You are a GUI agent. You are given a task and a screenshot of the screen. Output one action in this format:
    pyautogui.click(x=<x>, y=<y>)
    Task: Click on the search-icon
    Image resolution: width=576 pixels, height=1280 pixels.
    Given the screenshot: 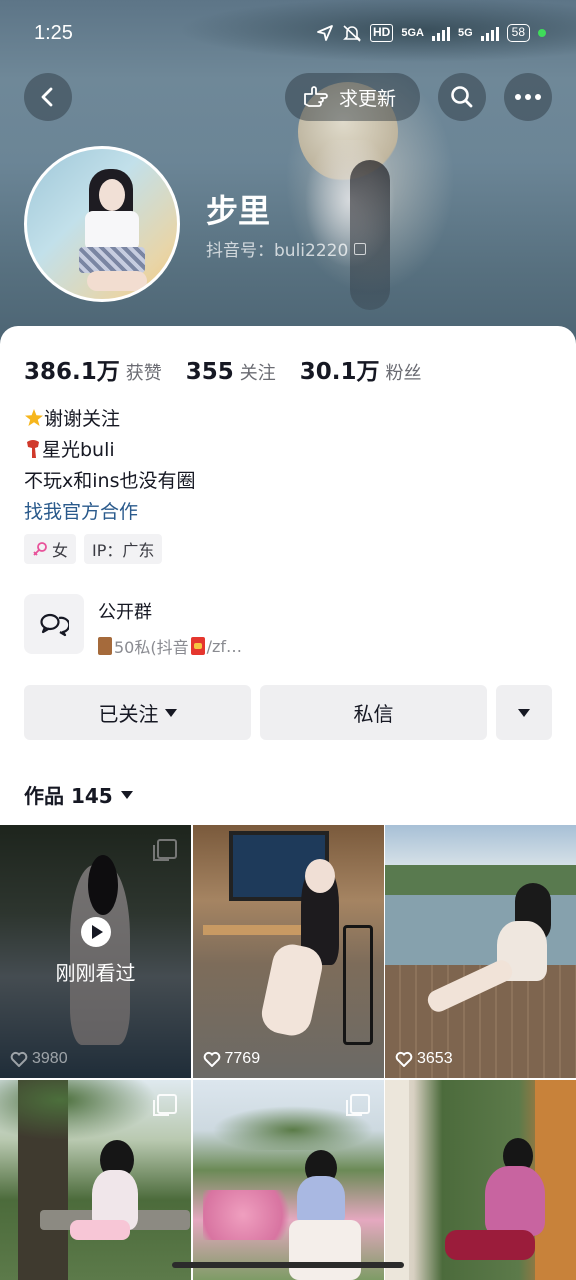 What is the action you would take?
    pyautogui.click(x=462, y=97)
    